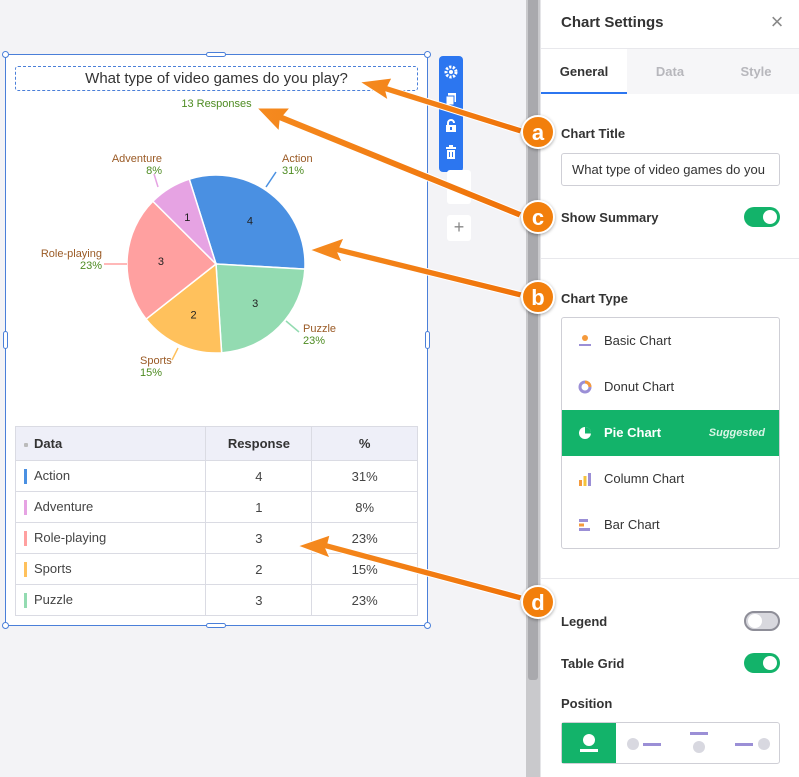  What do you see at coordinates (633, 432) in the screenshot?
I see `chart-type-label: Pie Chart` at bounding box center [633, 432].